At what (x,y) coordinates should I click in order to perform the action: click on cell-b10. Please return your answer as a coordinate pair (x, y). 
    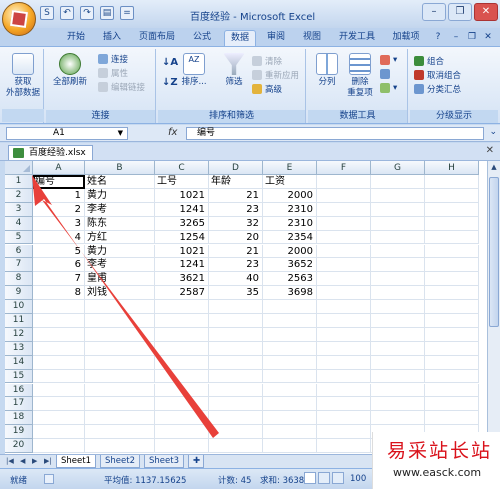
    Looking at the image, I should click on (120, 307).